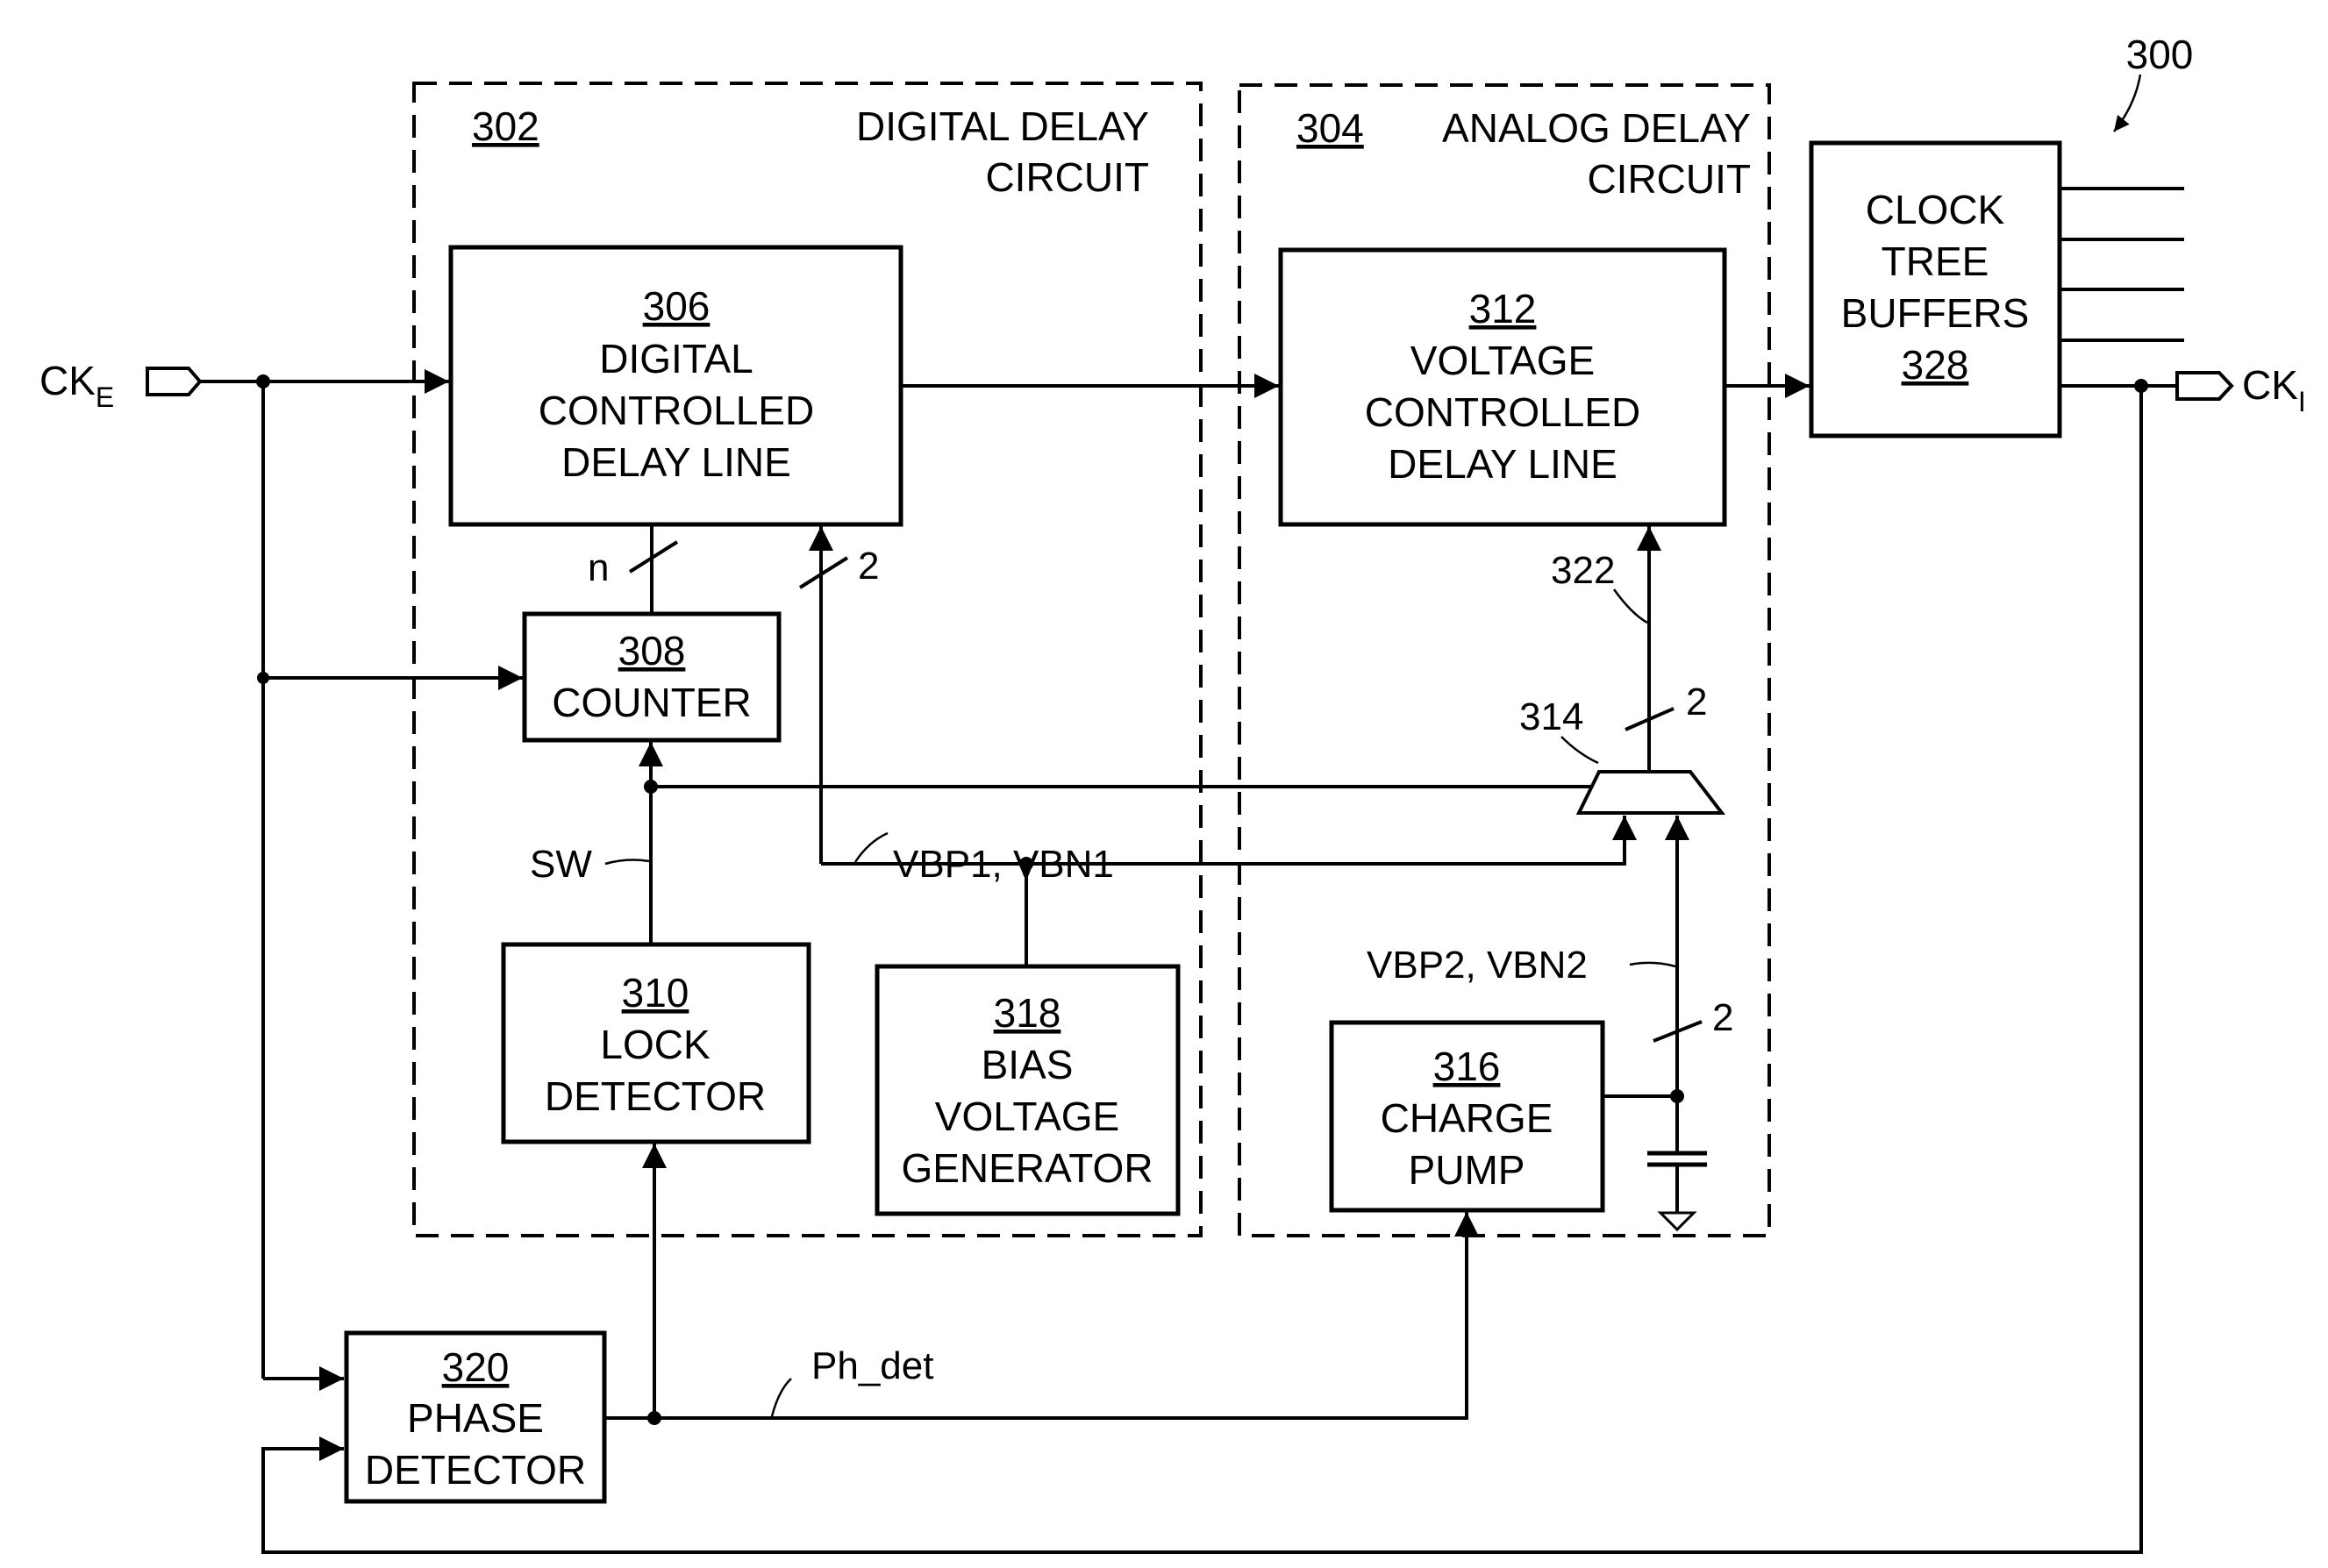  What do you see at coordinates (1330, 128) in the screenshot?
I see `analog-circuit-ref: 304` at bounding box center [1330, 128].